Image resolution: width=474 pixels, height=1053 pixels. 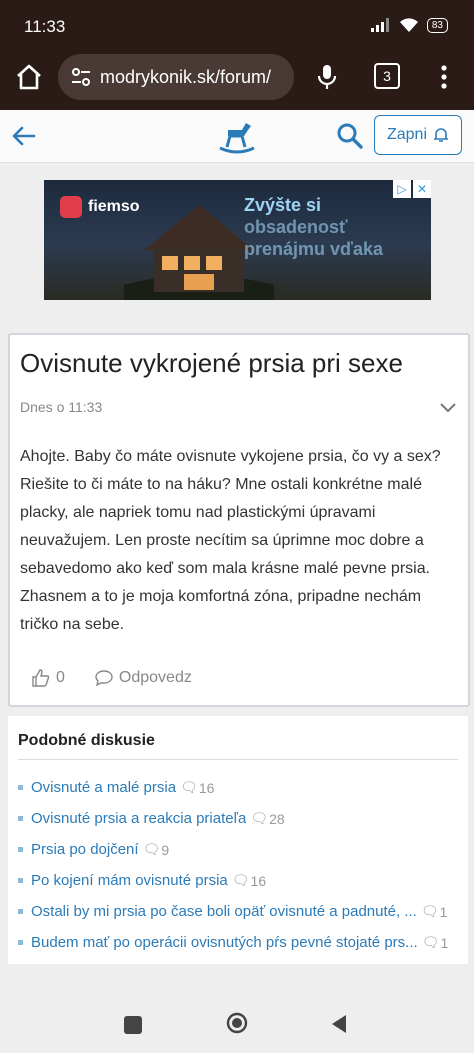 What do you see at coordinates (85, 849) in the screenshot?
I see `discussion-link: Prsia po dojčení` at bounding box center [85, 849].